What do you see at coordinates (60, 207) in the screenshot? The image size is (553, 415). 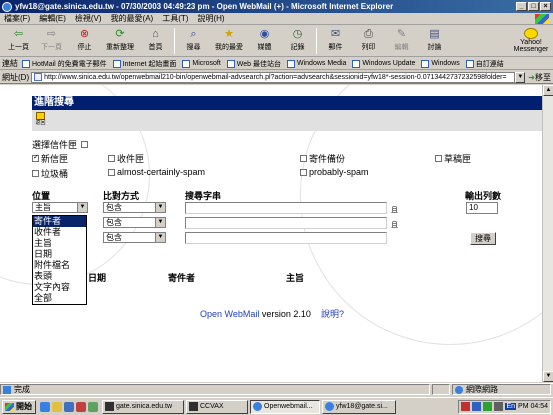 I see `position-select-row1: 主旨 ▼` at bounding box center [60, 207].